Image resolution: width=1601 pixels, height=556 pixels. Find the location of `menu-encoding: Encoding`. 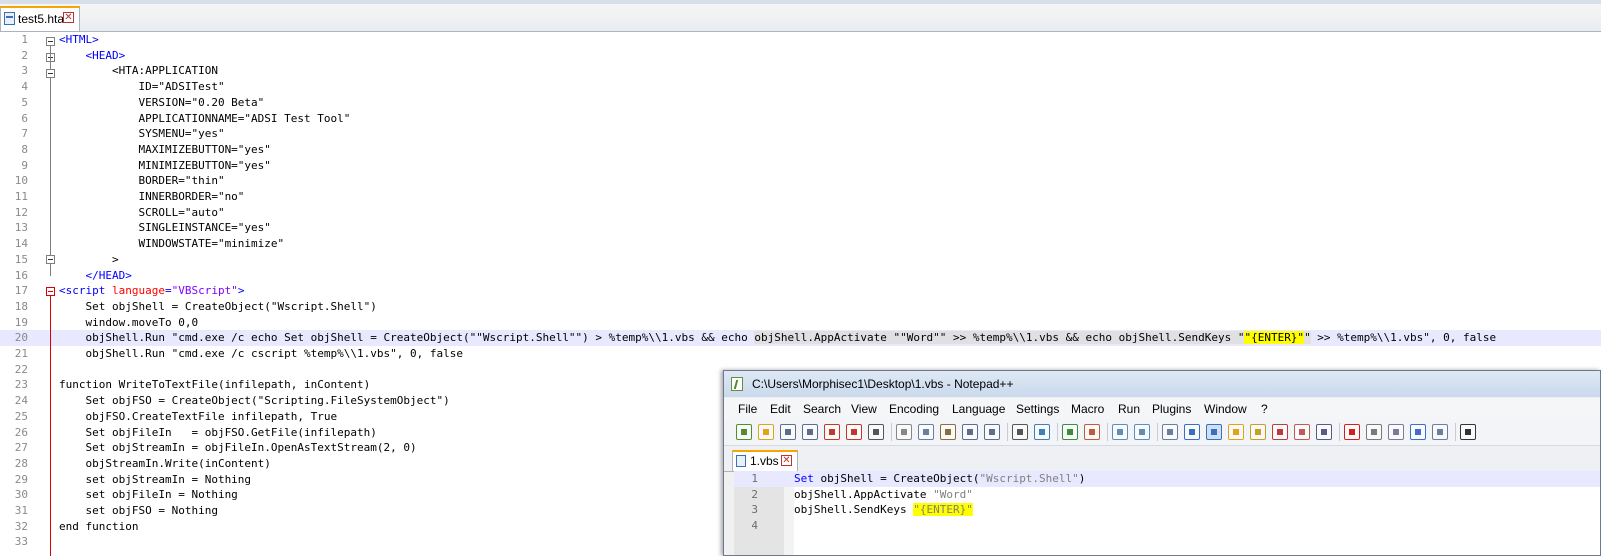

menu-encoding: Encoding is located at coordinates (914, 409).